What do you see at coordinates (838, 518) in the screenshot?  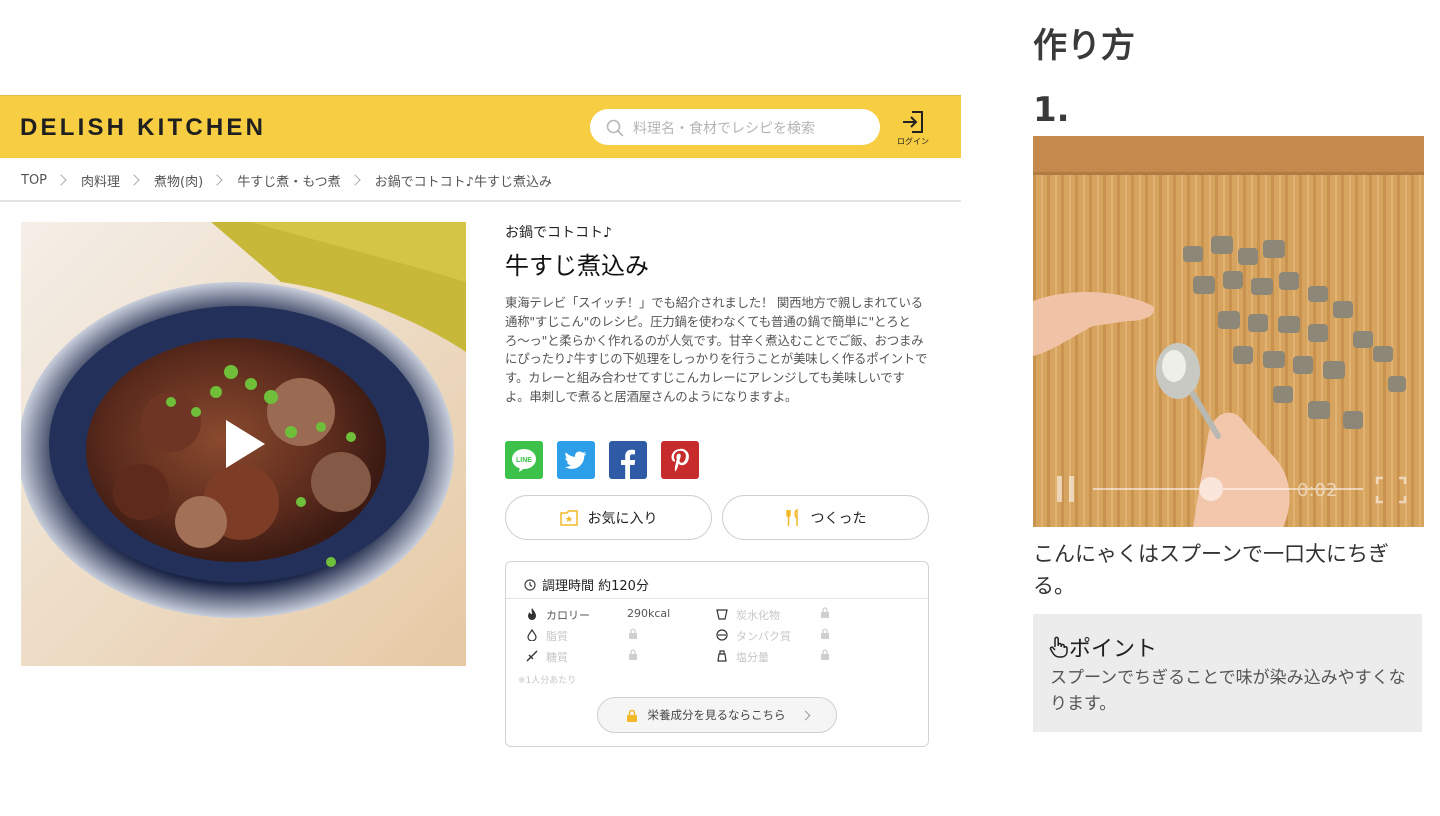 I see `made-label: つくった` at bounding box center [838, 518].